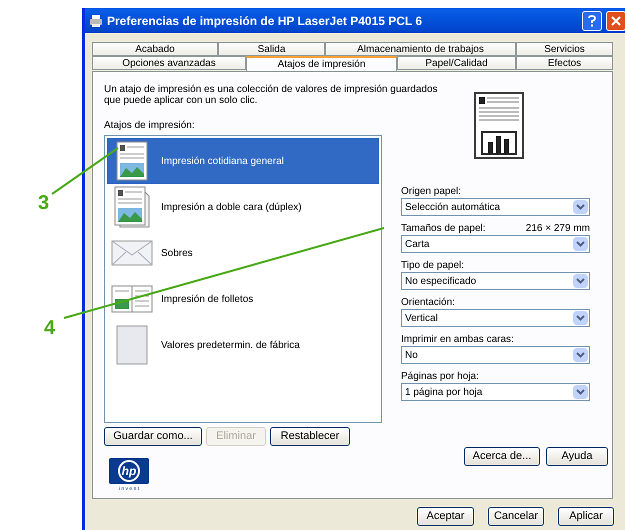 This screenshot has height=530, width=625. I want to click on help-icon, so click(592, 20).